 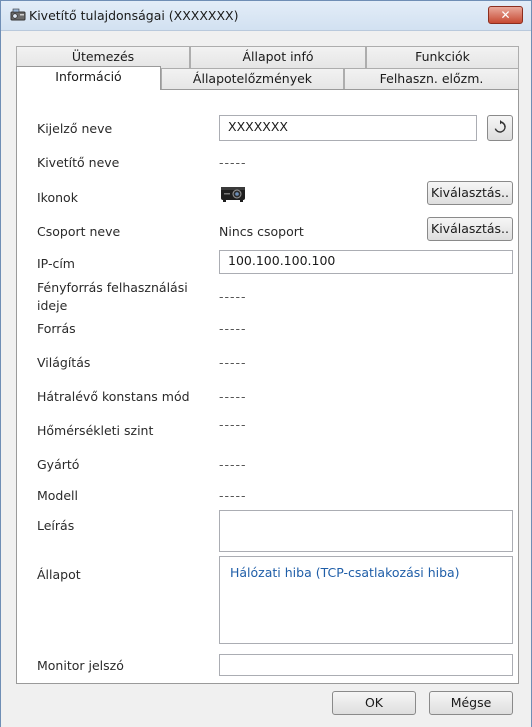 What do you see at coordinates (233, 328) in the screenshot?
I see `source-value: -----` at bounding box center [233, 328].